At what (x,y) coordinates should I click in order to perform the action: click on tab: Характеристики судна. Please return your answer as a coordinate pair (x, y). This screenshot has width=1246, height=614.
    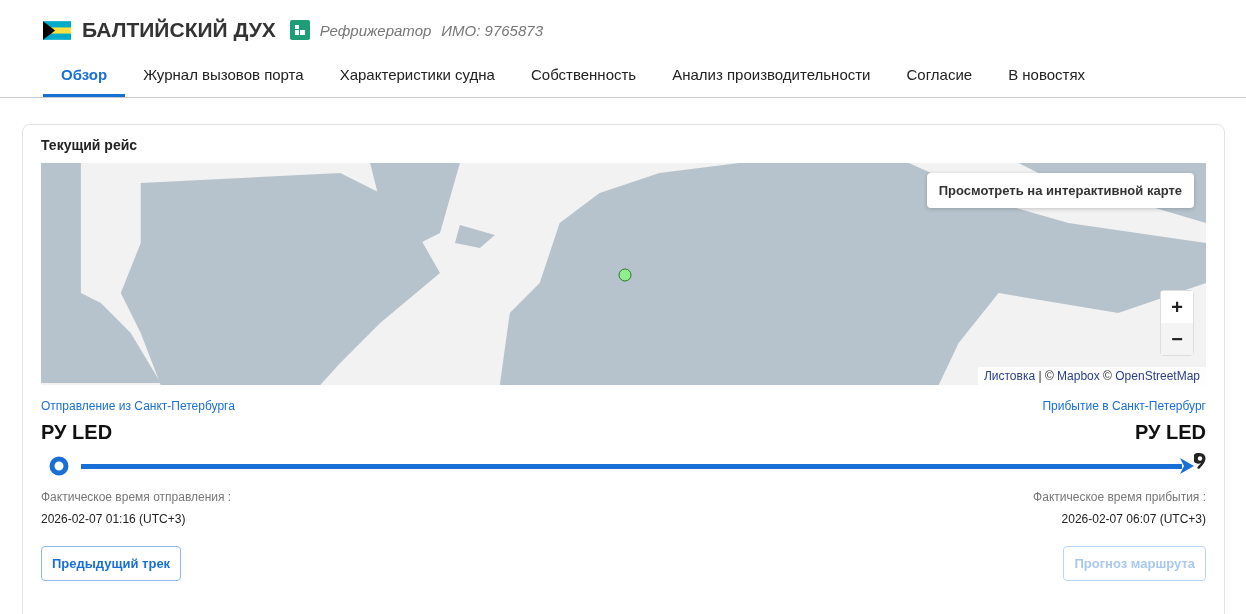
    Looking at the image, I should click on (417, 77).